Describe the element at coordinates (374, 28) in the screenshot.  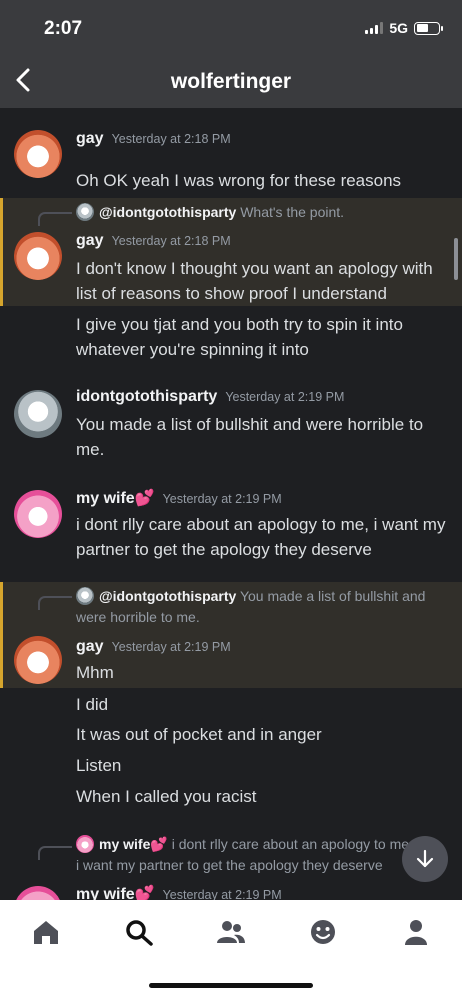
I see `signal-icon` at that location.